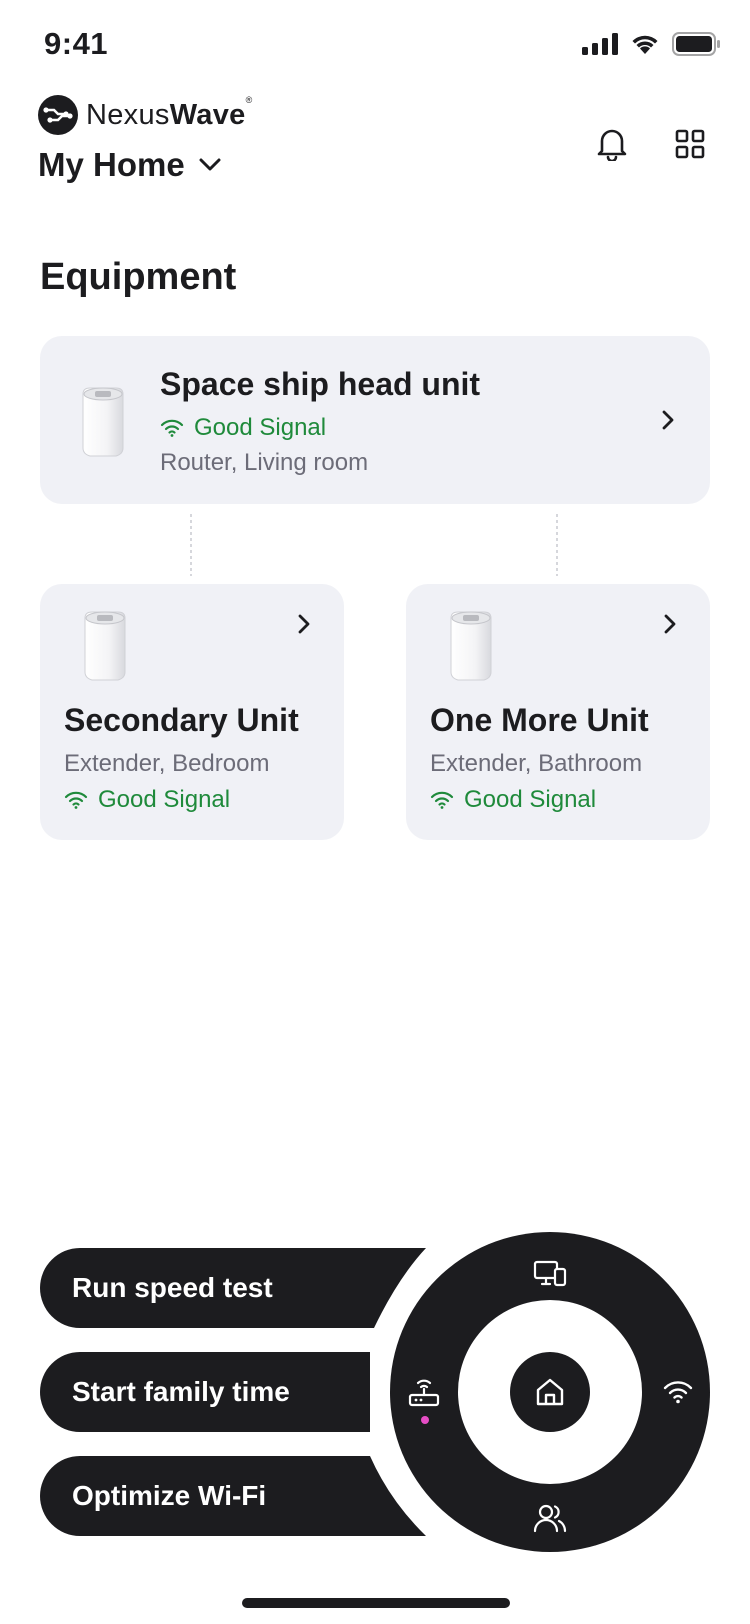  Describe the element at coordinates (181, 720) in the screenshot. I see `device-name: Secondary Unit` at that location.